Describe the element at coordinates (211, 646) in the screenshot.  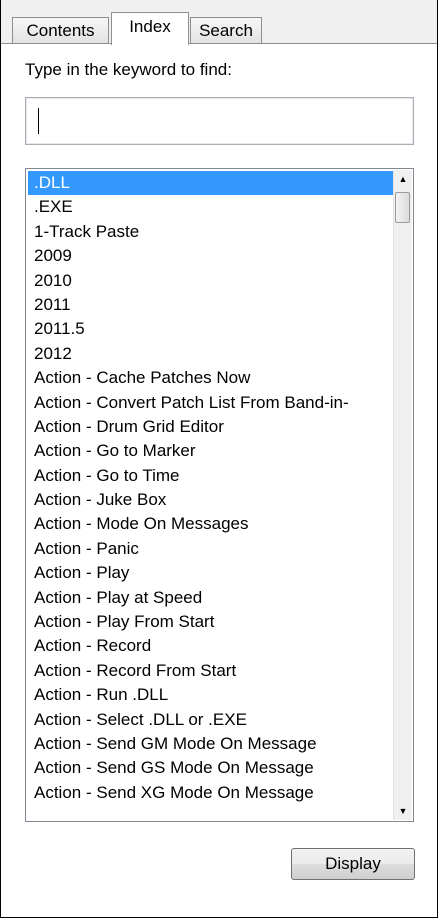
I see `index-list-item: Action - Record` at that location.